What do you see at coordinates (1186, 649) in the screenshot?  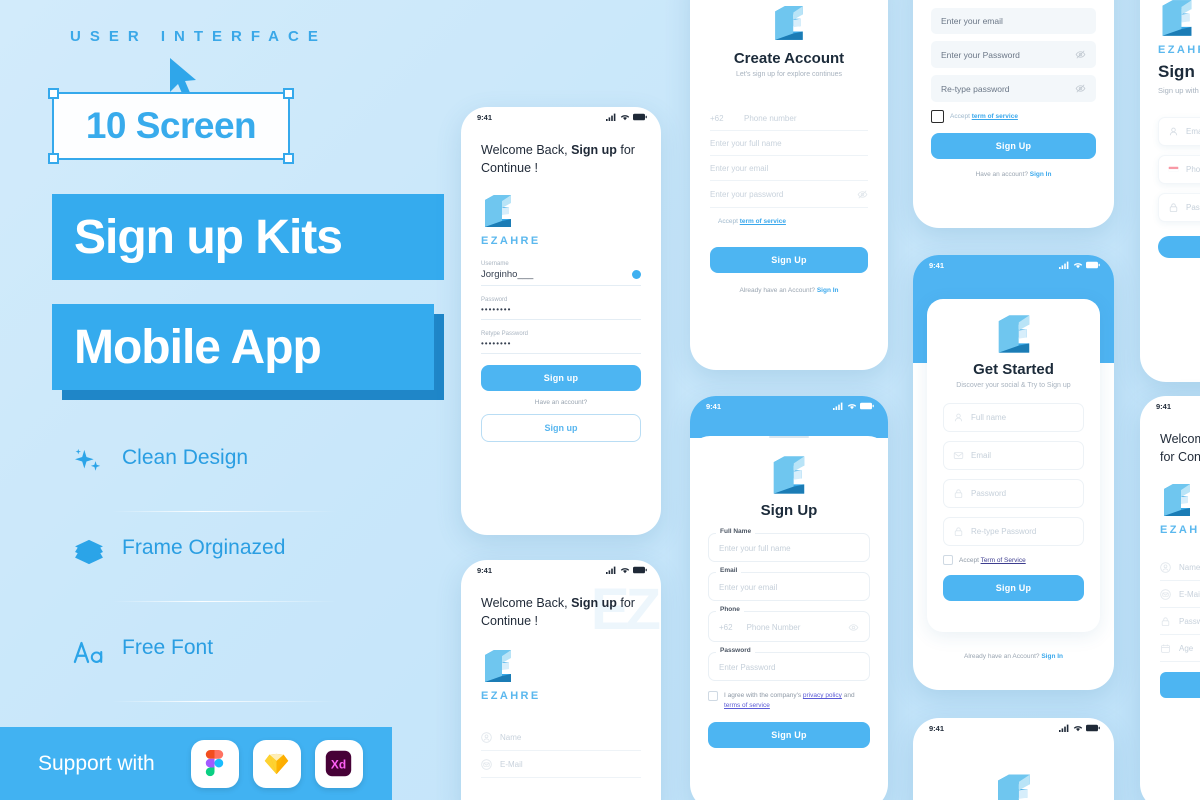 I see `field-label: Age` at bounding box center [1186, 649].